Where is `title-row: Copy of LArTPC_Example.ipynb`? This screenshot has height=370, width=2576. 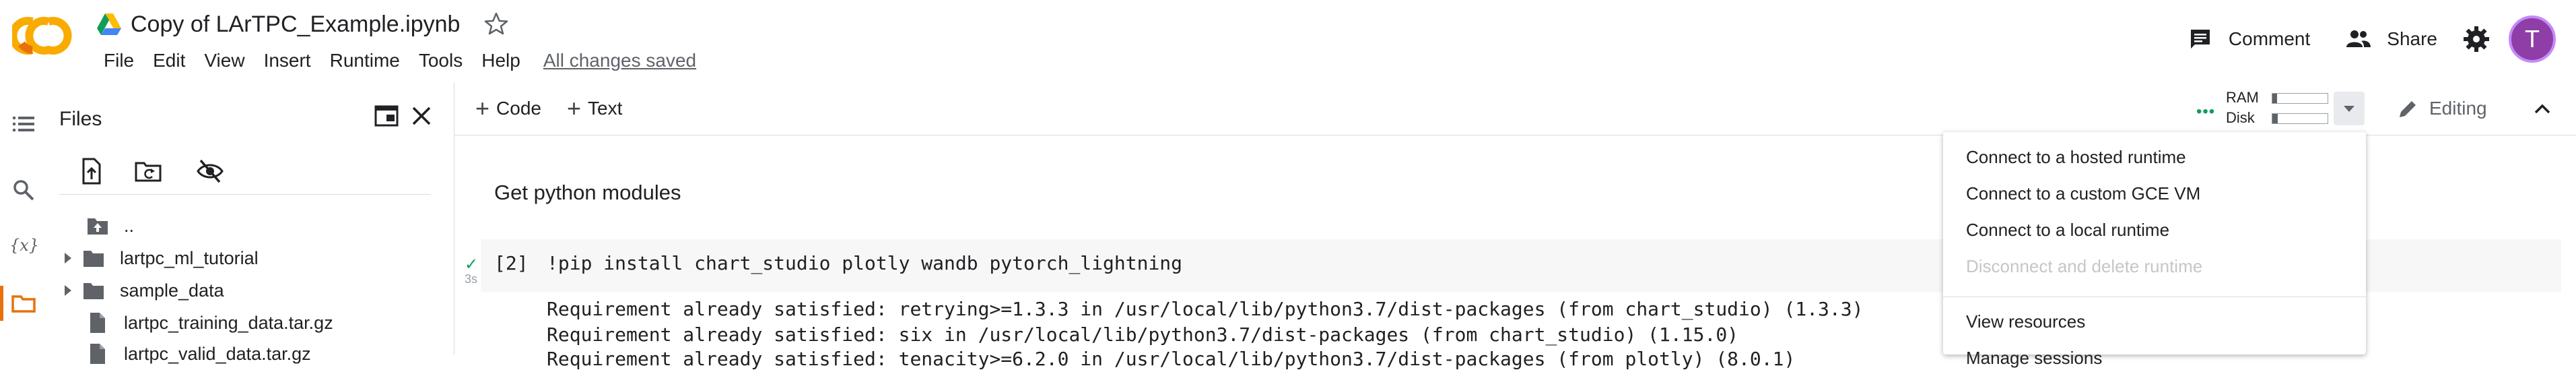
title-row: Copy of LArTPC_Example.ipynb is located at coordinates (303, 24).